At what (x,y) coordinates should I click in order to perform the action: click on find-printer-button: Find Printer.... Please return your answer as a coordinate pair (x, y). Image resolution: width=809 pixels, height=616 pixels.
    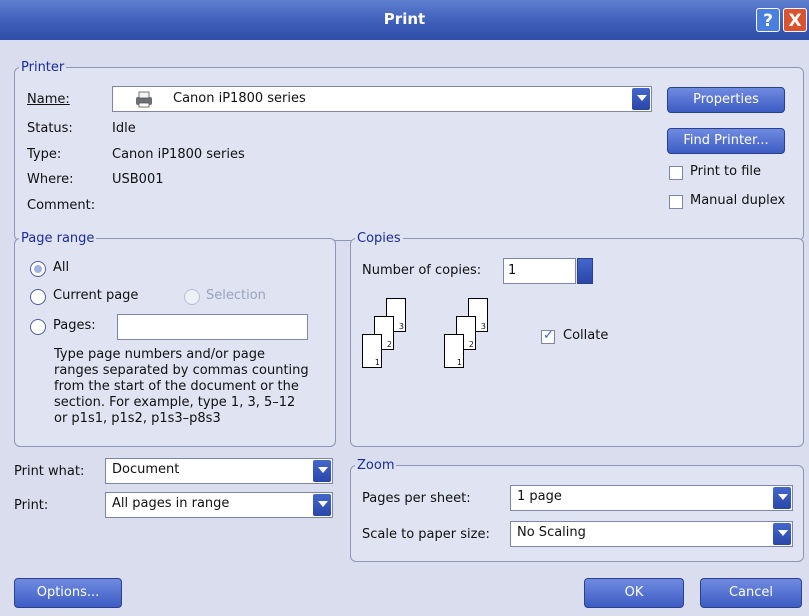
    Looking at the image, I should click on (726, 141).